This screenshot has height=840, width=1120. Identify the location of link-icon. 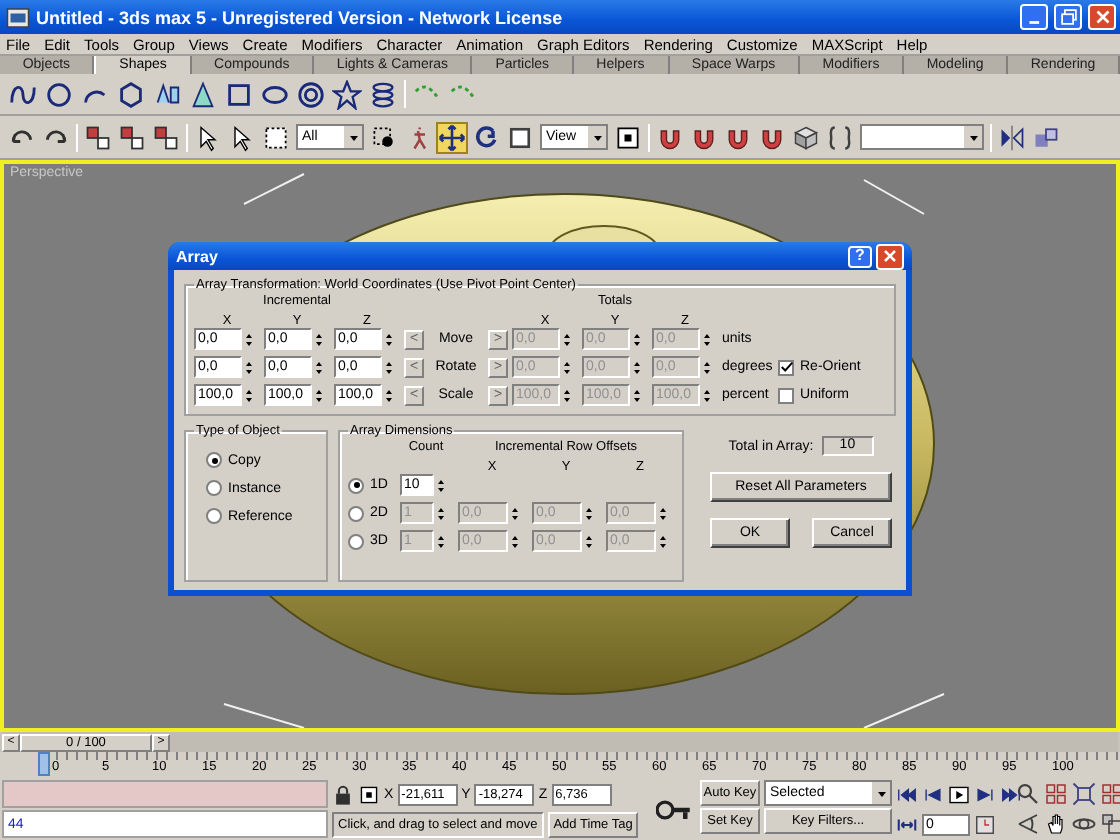
(98, 137).